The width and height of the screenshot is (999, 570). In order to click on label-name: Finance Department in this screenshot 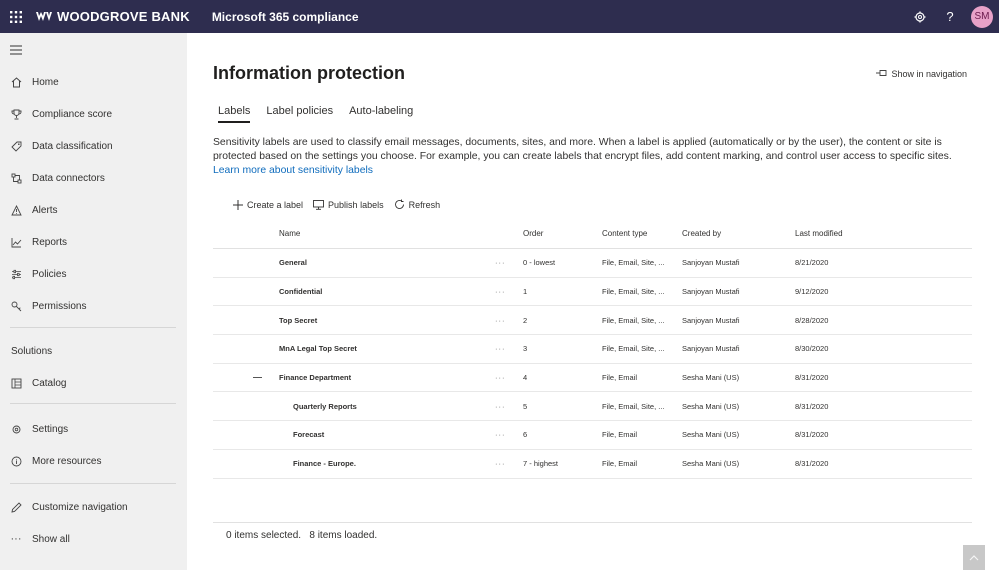, I will do `click(315, 378)`.